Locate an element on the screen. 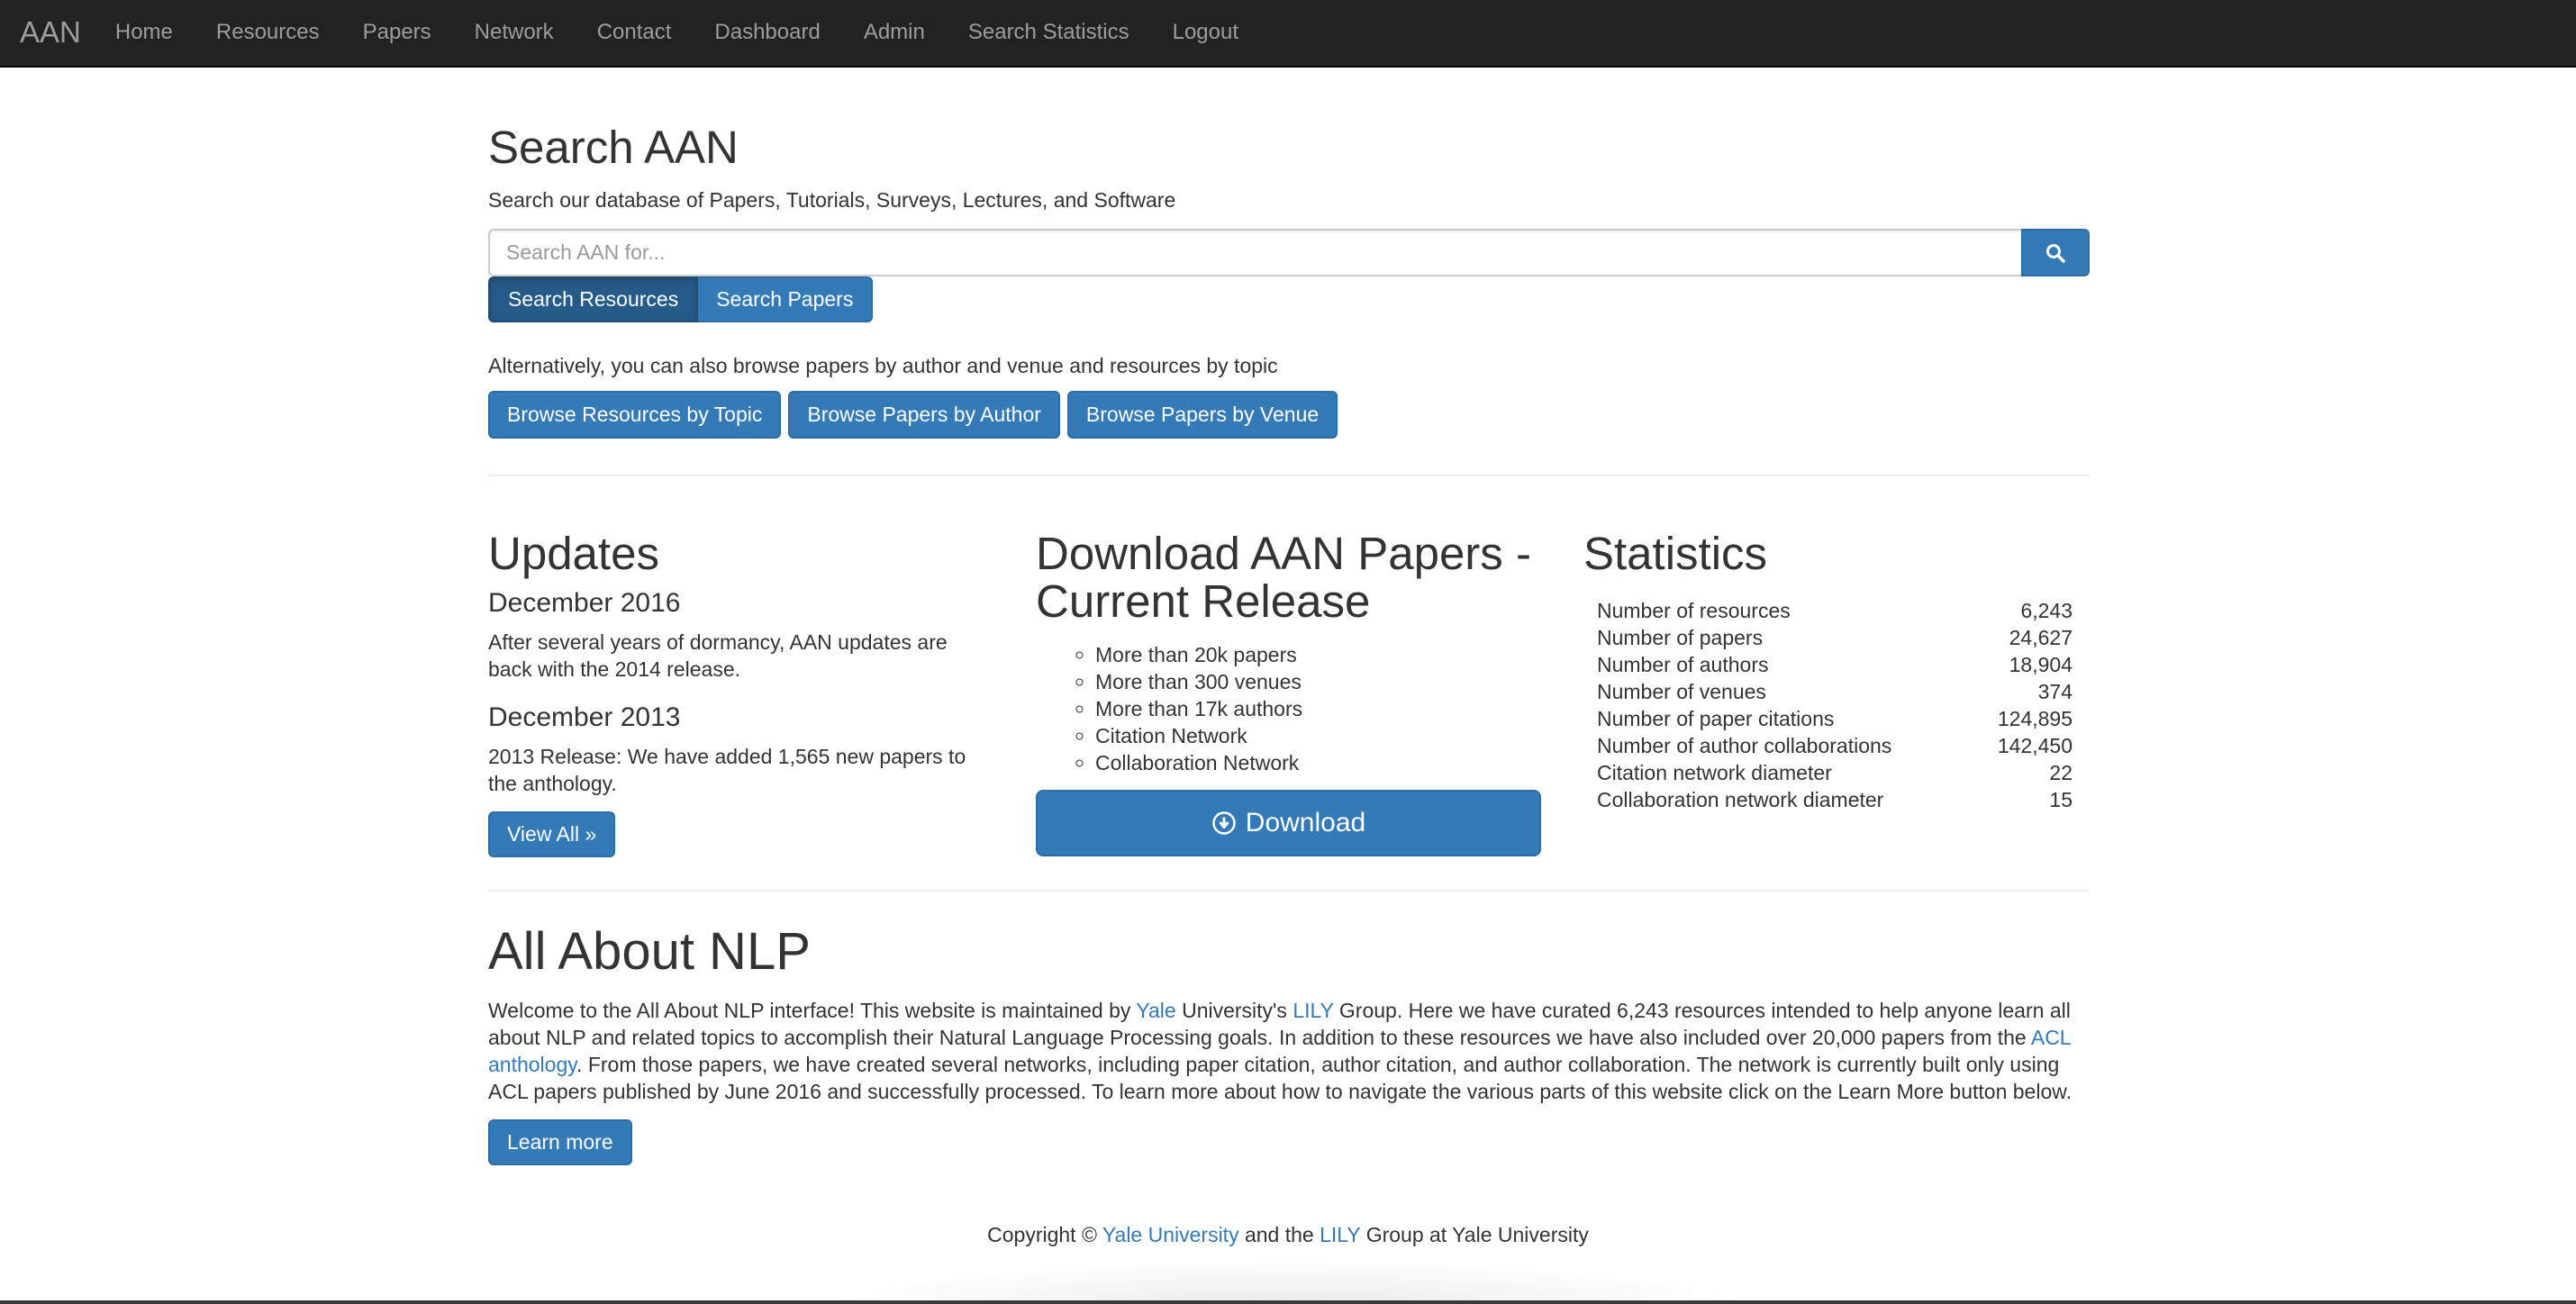  list-item: Collaboration Network is located at coordinates (1318, 763).